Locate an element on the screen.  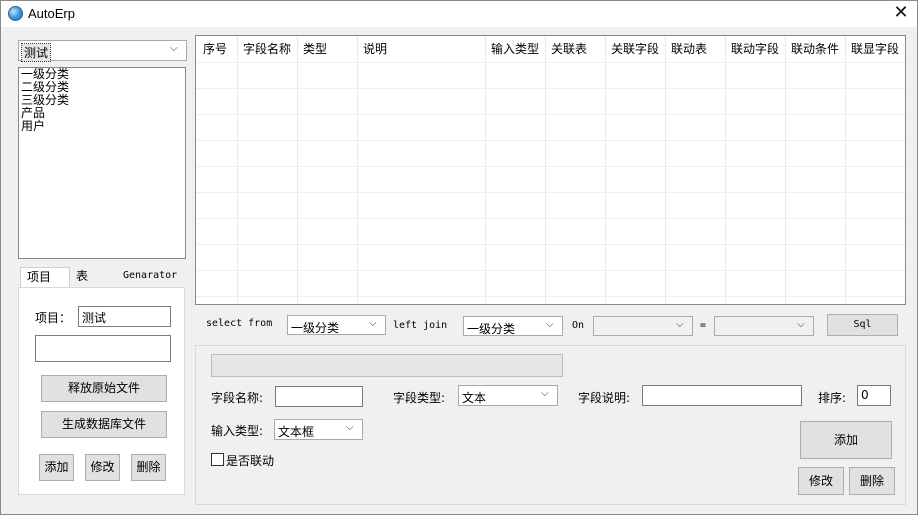
column-header: 关联表 is located at coordinates (566, 49).